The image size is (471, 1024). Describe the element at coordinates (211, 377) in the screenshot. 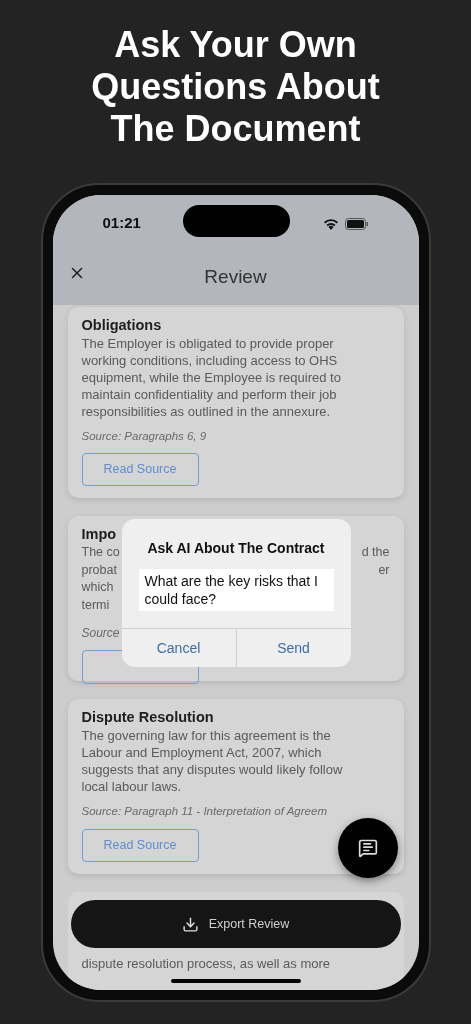

I see `card-body: The Employer is obligated to provide proper working conditions, including access to OHS equipment, while the Employee is required to maintain confidentiality and perform their job responsibilities as outlined in the annexure.` at that location.